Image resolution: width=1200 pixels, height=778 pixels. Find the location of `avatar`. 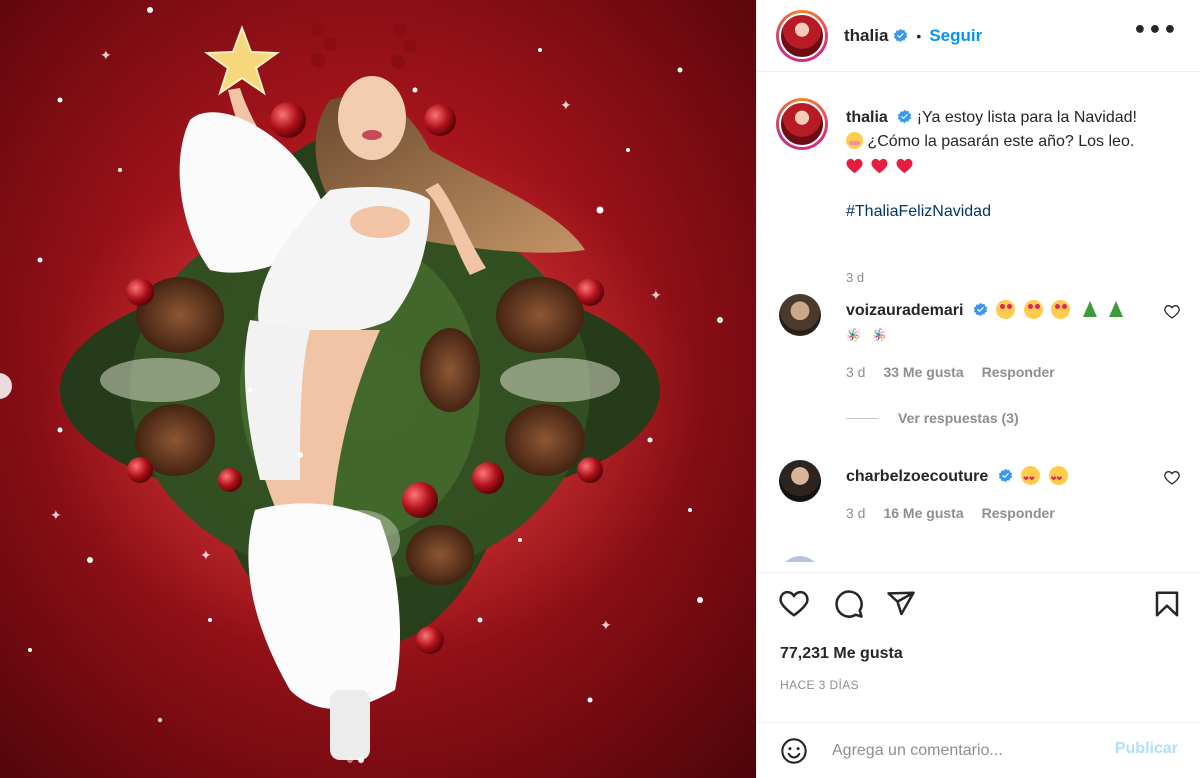

avatar is located at coordinates (802, 35).